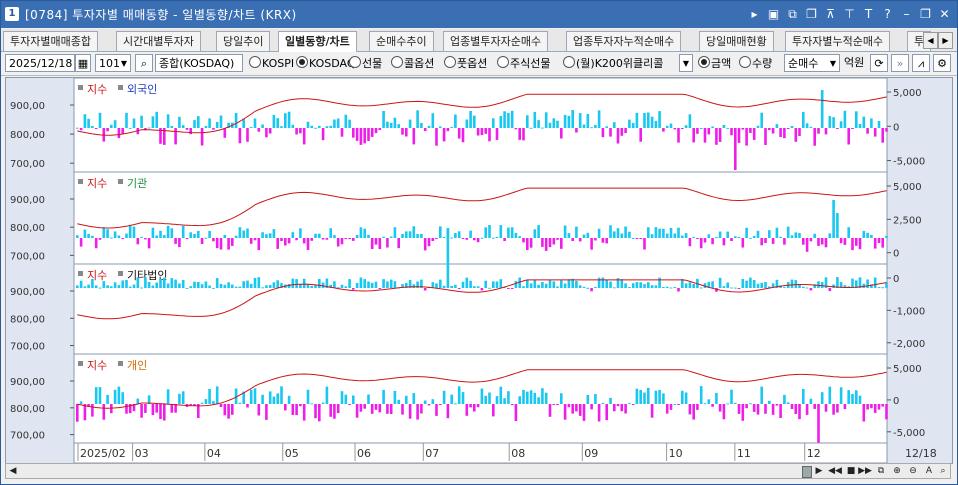 Image resolution: width=958 pixels, height=485 pixels. Describe the element at coordinates (942, 63) in the screenshot. I see `settings-icon: ⚙` at that location.